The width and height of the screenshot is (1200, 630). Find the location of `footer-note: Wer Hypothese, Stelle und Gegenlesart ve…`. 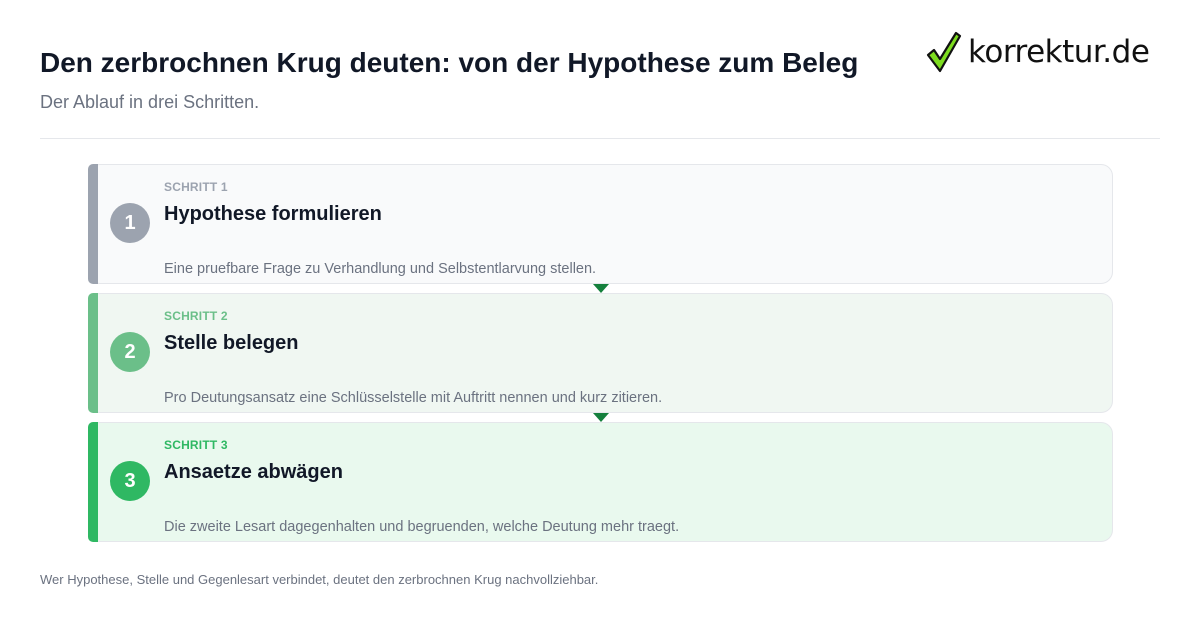

footer-note: Wer Hypothese, Stelle und Gegenlesart ve… is located at coordinates (319, 579).